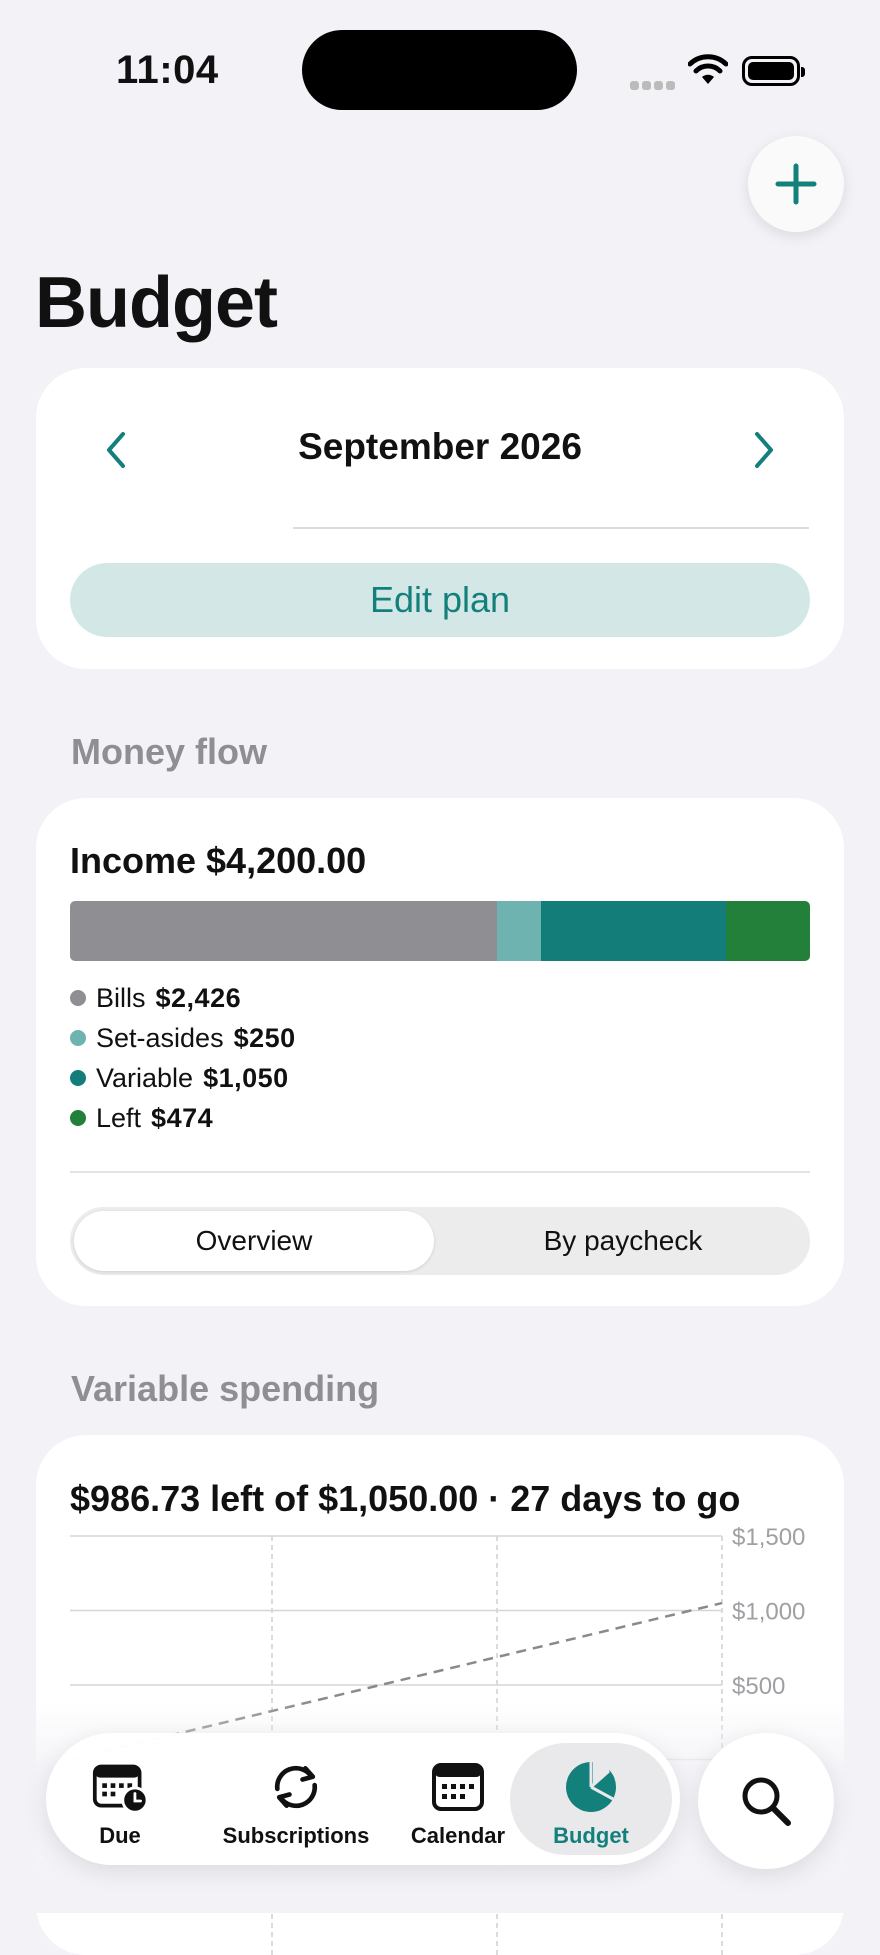  Describe the element at coordinates (634, 931) in the screenshot. I see `flow-segment-variable` at that location.